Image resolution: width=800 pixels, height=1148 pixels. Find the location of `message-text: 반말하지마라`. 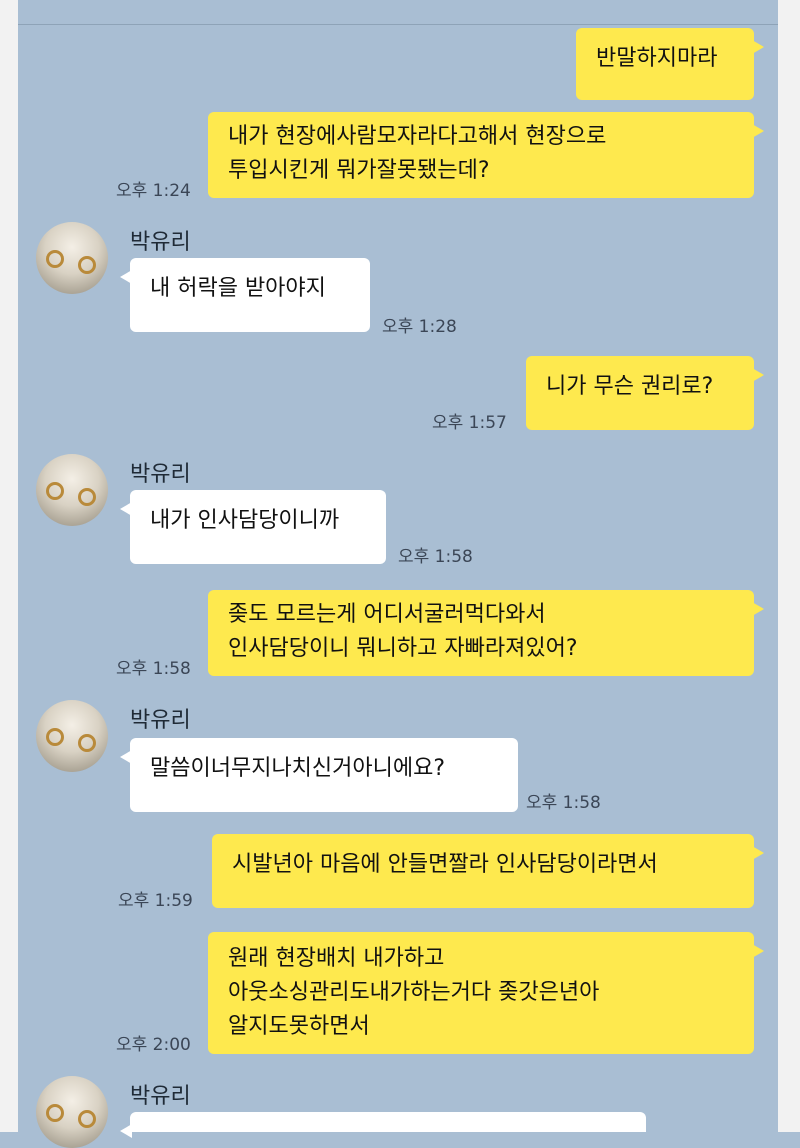

message-text: 반말하지마라 is located at coordinates (657, 58).